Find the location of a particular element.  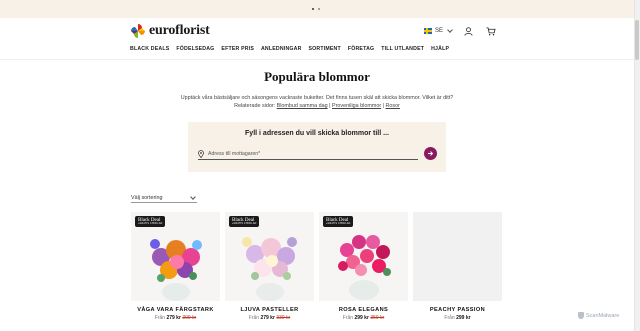

related-label: Relaterade sidor: is located at coordinates (255, 106).